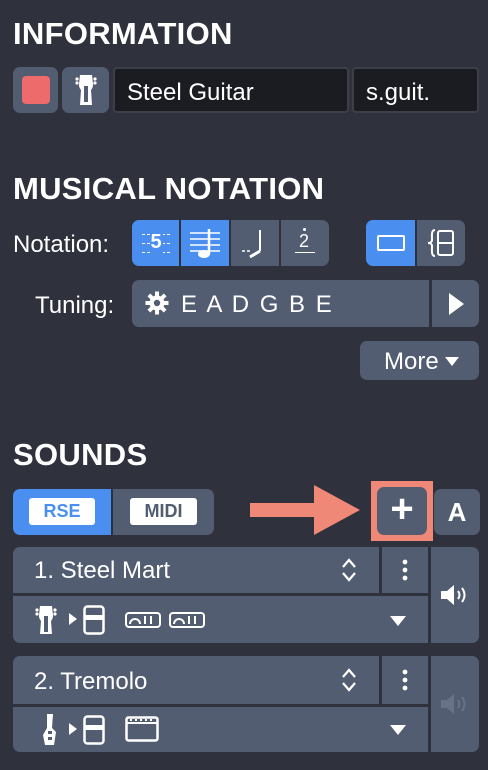 The height and width of the screenshot is (770, 488). Describe the element at coordinates (196, 570) in the screenshot. I see `sound-1-name-selector: 1. Steel Mart` at that location.